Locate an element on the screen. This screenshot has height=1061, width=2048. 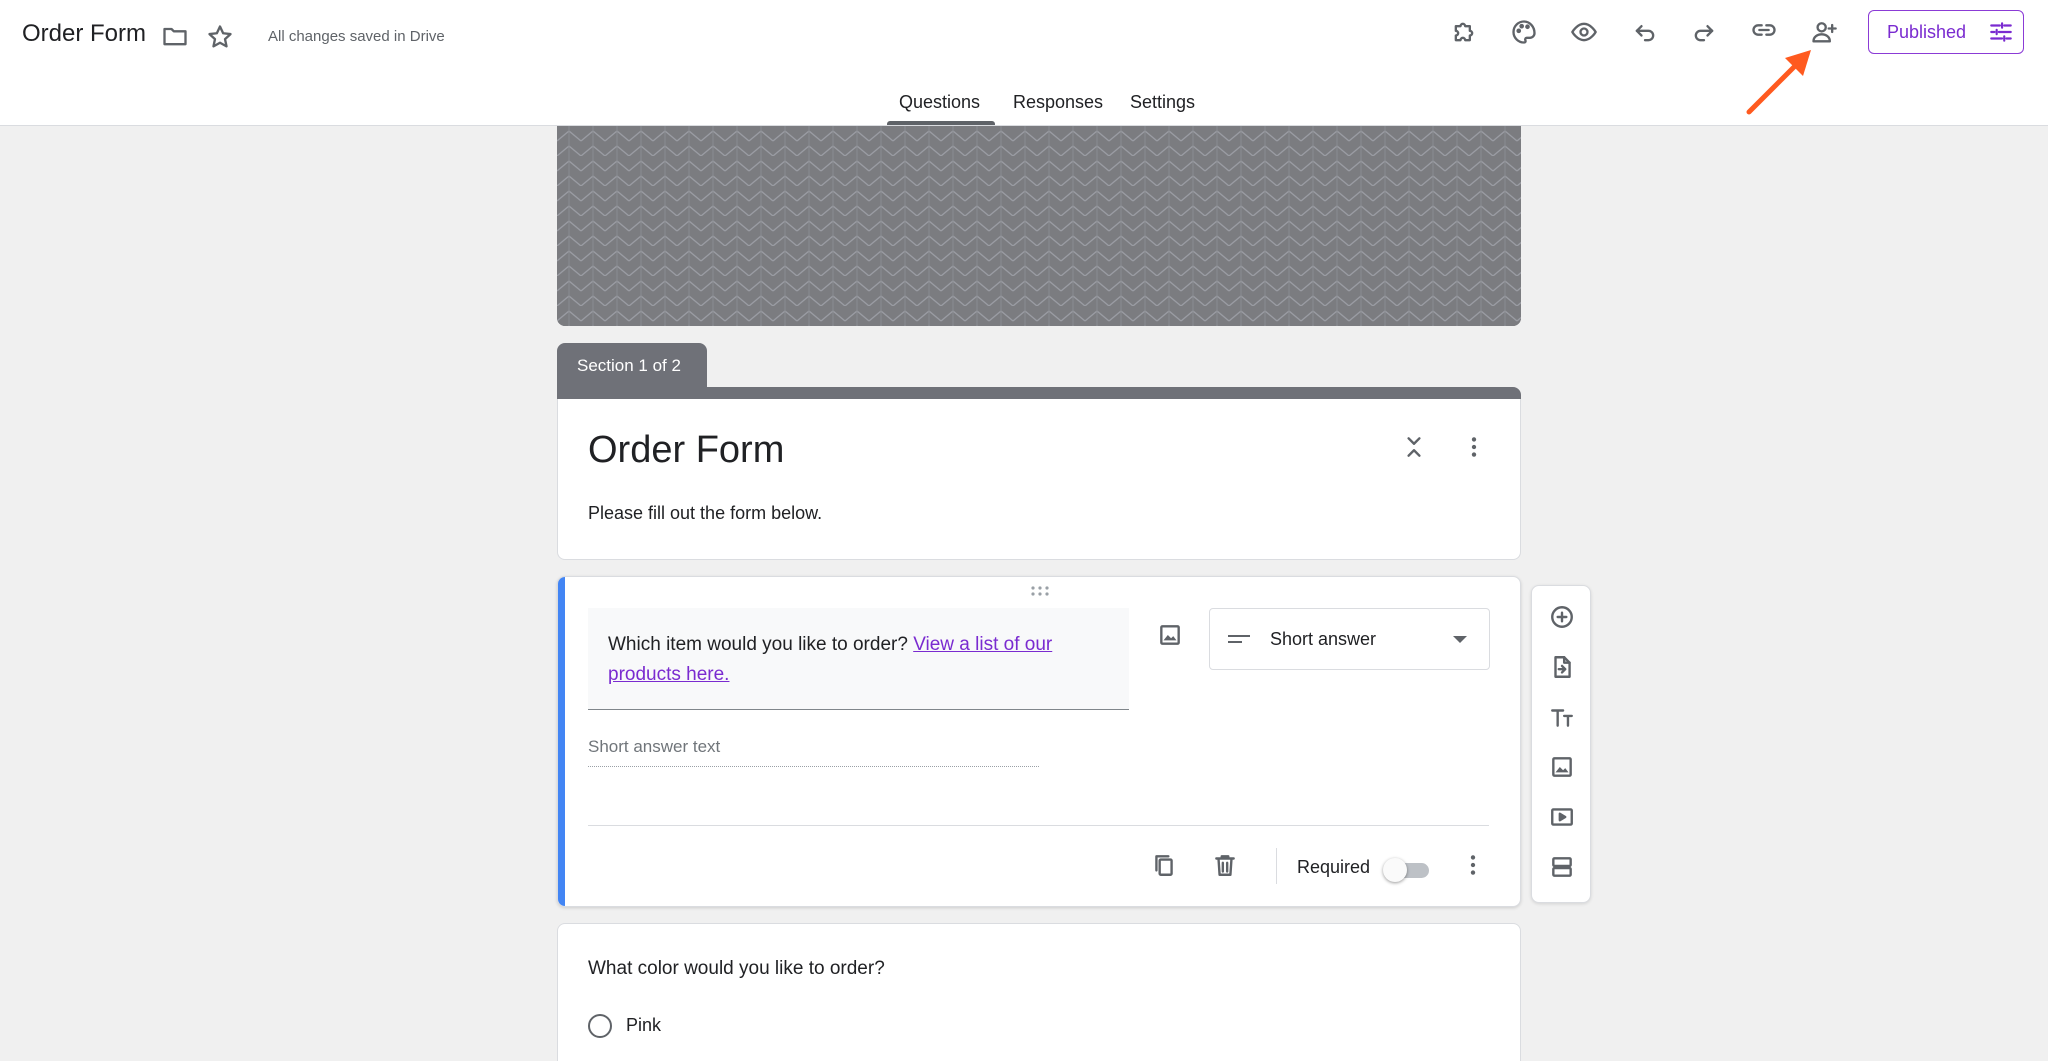
published-button: Published is located at coordinates (1946, 32).